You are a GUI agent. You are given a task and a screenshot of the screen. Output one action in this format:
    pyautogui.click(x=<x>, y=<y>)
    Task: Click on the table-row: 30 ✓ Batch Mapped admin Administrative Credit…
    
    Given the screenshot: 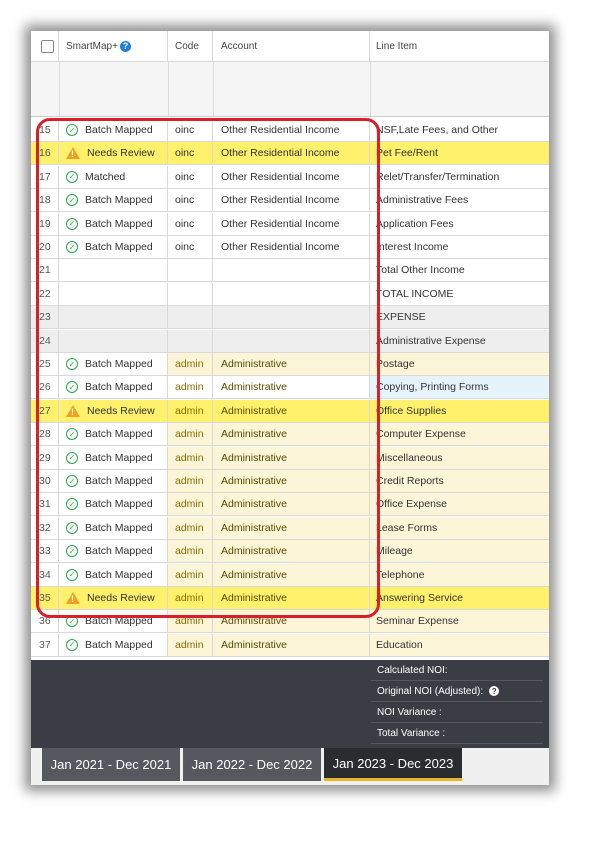 What is the action you would take?
    pyautogui.click(x=290, y=481)
    